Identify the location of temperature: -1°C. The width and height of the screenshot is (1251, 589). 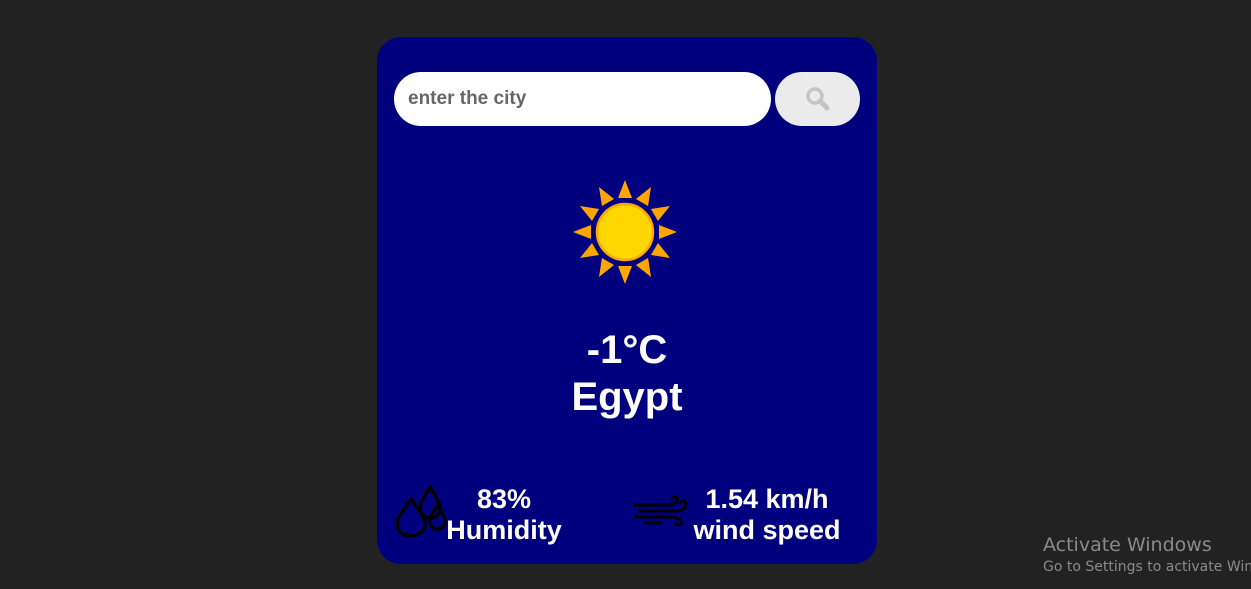
(627, 350).